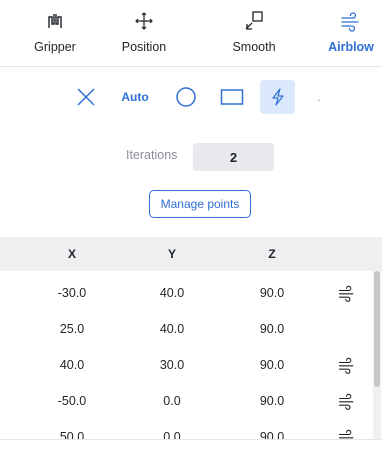 Image resolution: width=382 pixels, height=452 pixels. Describe the element at coordinates (272, 254) in the screenshot. I see `column-header-z: Z` at that location.